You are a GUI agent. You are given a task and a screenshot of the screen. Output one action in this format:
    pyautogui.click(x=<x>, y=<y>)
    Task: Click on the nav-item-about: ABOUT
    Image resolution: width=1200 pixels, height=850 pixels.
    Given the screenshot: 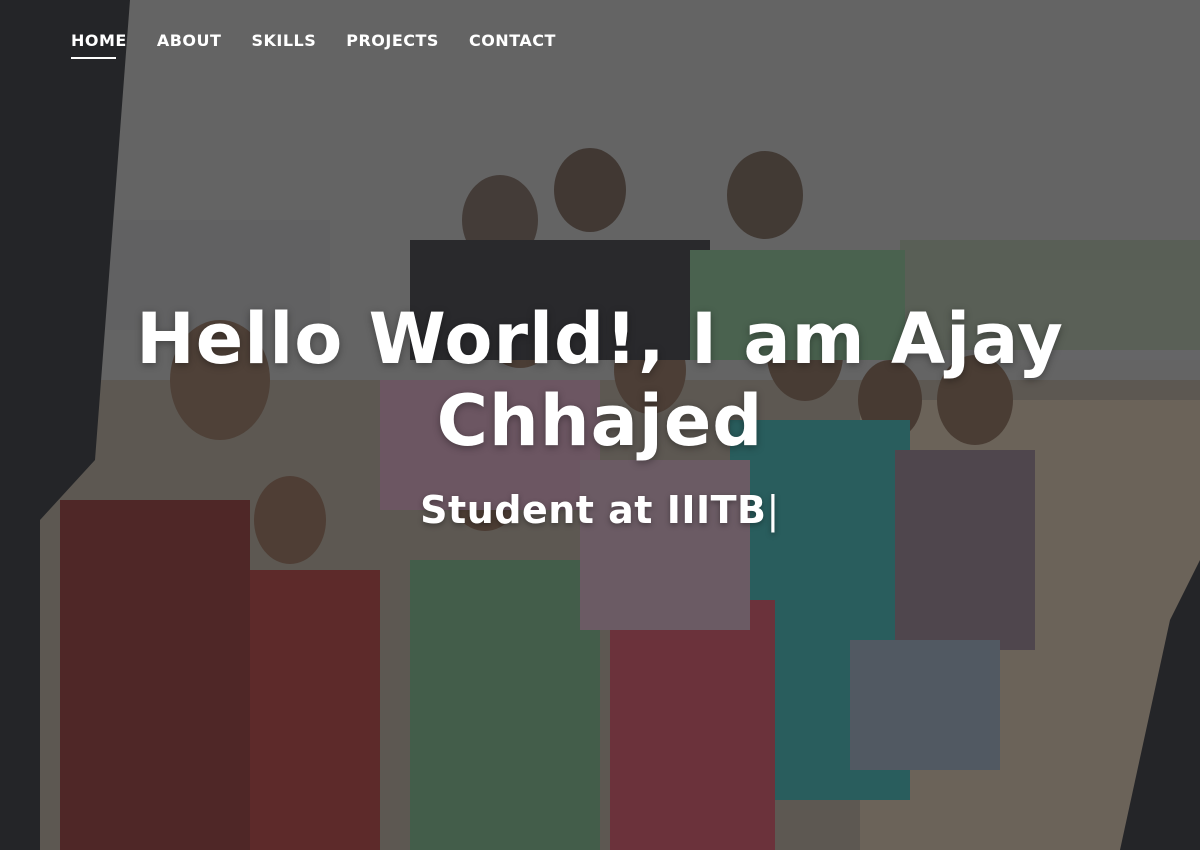 What is the action you would take?
    pyautogui.click(x=189, y=41)
    